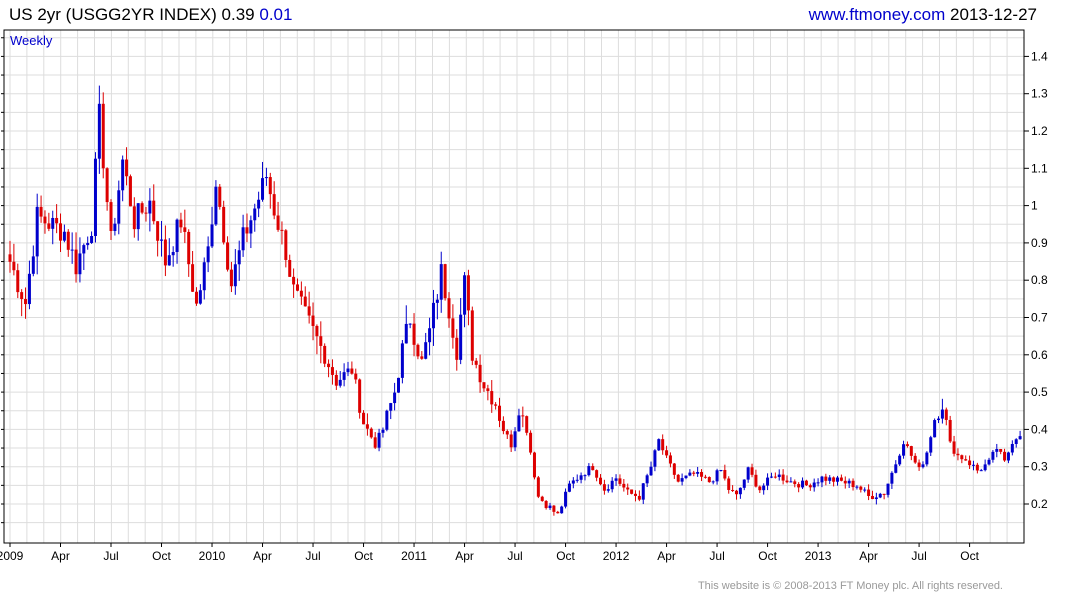 The width and height of the screenshot is (1075, 600). What do you see at coordinates (1039, 467) in the screenshot?
I see `y-tick-label: 0.3` at bounding box center [1039, 467].